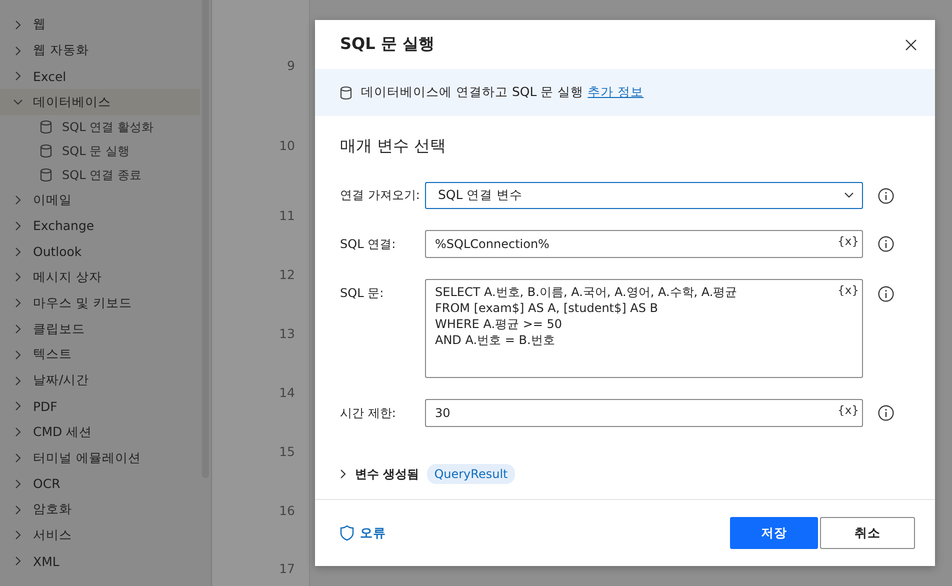  What do you see at coordinates (100, 381) in the screenshot?
I see `sidebar-item: 날짜/시간` at bounding box center [100, 381].